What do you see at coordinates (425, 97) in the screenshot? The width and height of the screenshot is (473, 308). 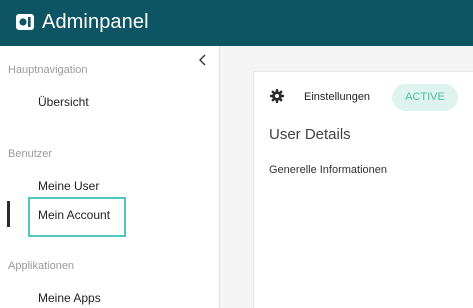 I see `status-badge: ACTIVE` at bounding box center [425, 97].